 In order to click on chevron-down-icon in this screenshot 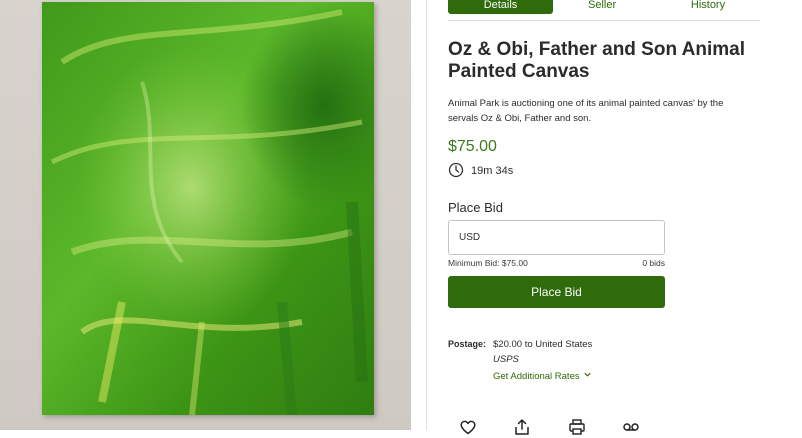, I will do `click(587, 376)`.